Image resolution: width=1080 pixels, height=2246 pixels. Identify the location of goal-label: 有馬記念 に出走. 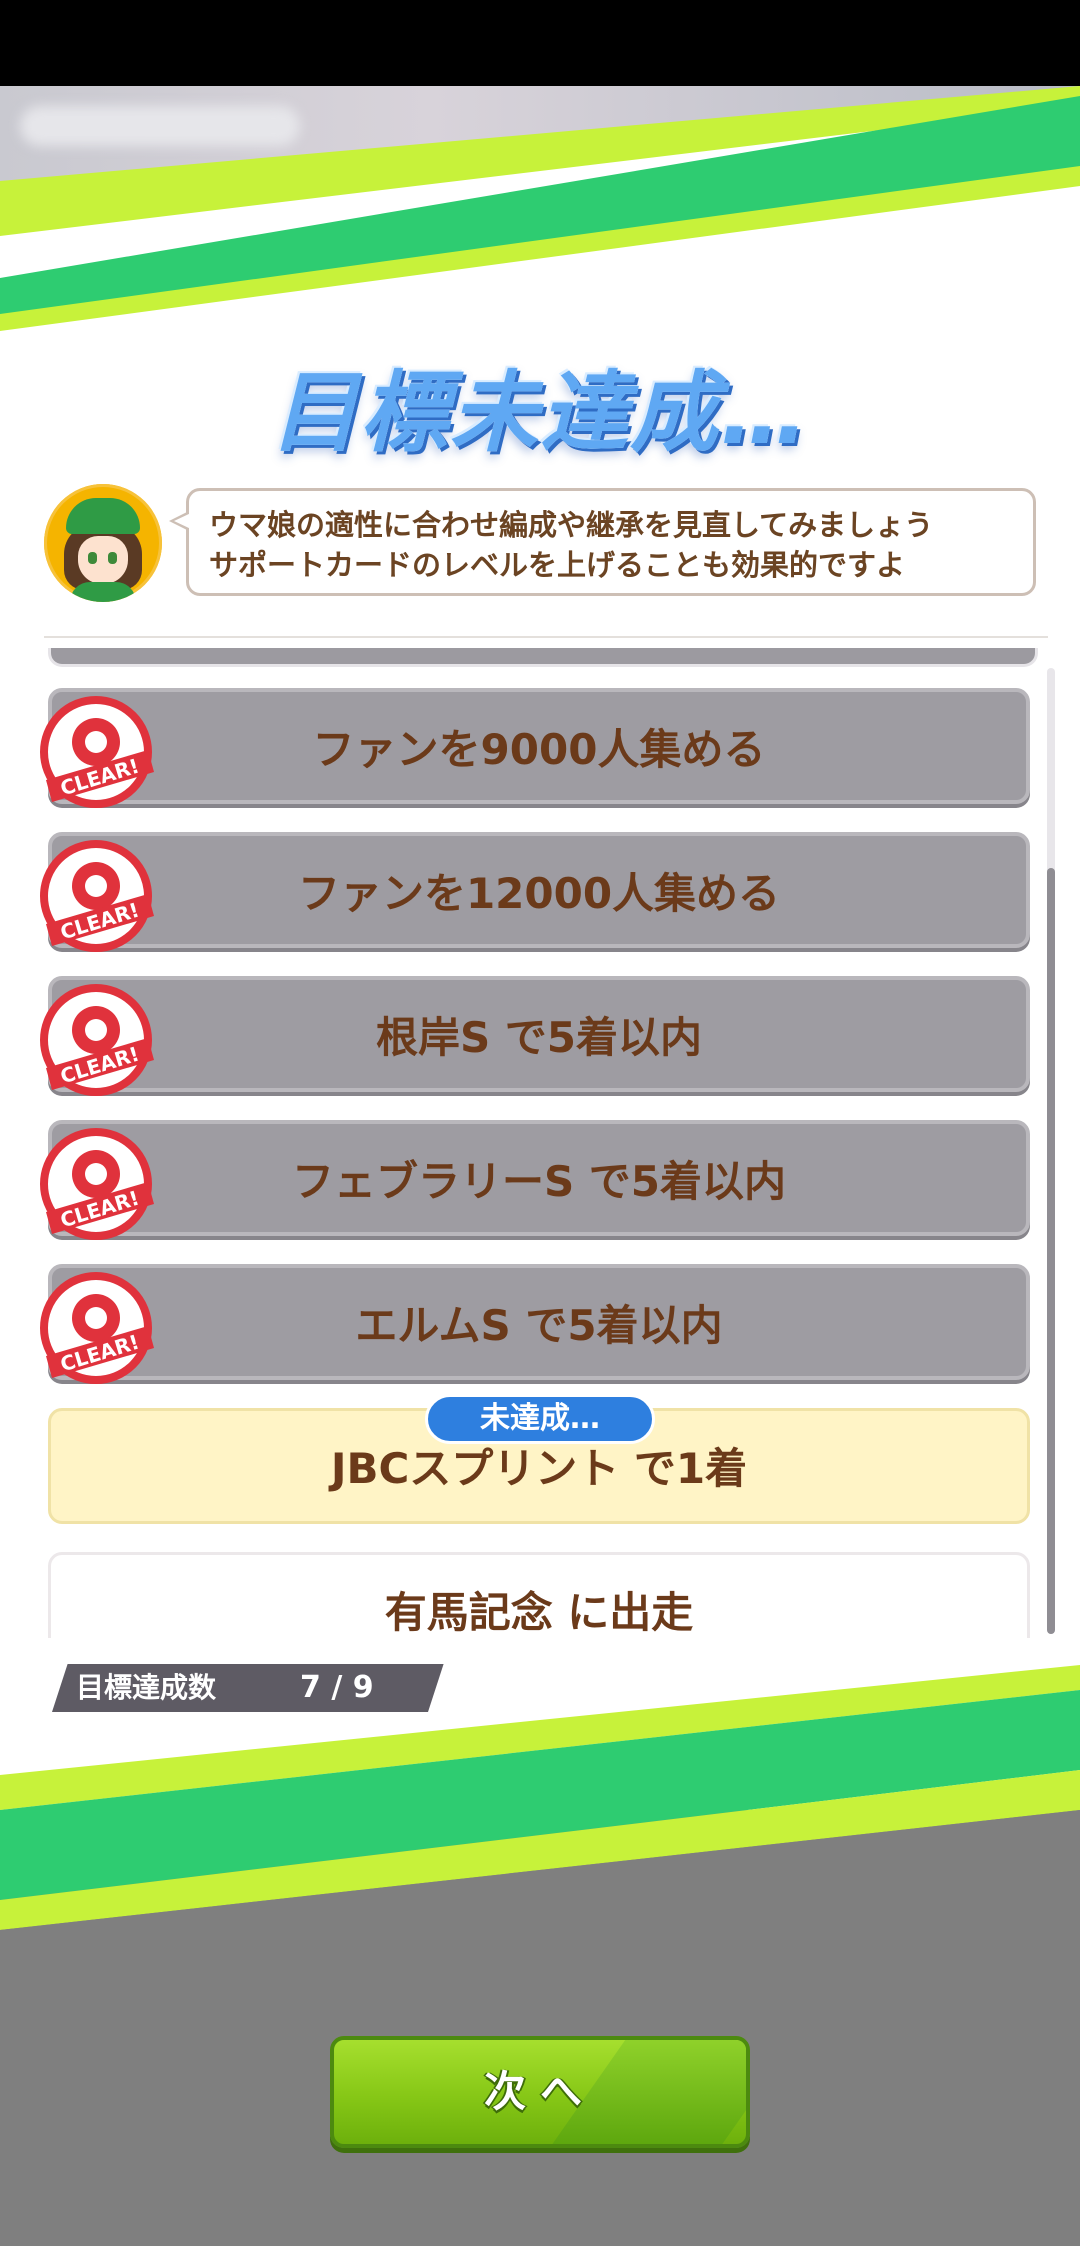
(539, 1612).